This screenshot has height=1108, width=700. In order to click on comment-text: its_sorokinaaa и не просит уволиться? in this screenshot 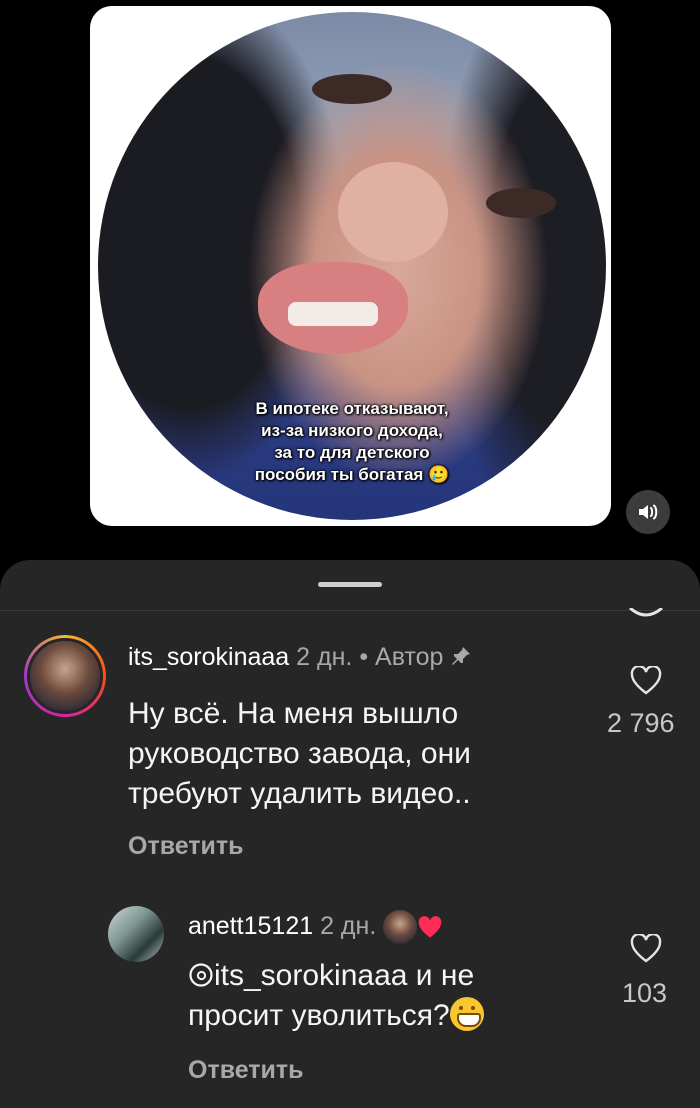, I will do `click(336, 996)`.